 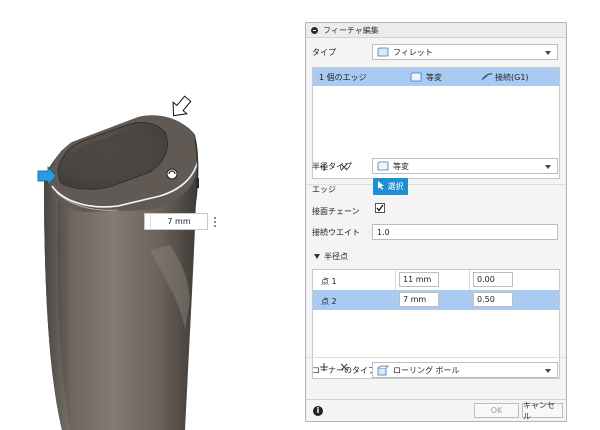 What do you see at coordinates (465, 166) in the screenshot?
I see `radius-type-dropdown: 等変` at bounding box center [465, 166].